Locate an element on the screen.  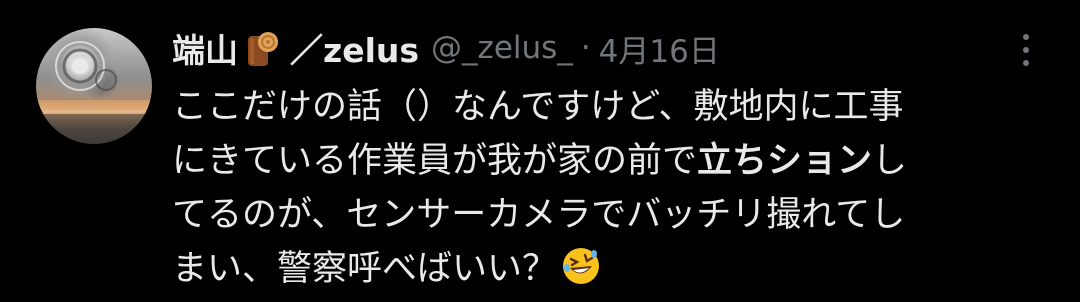
post-text-line: し is located at coordinates (890, 161).